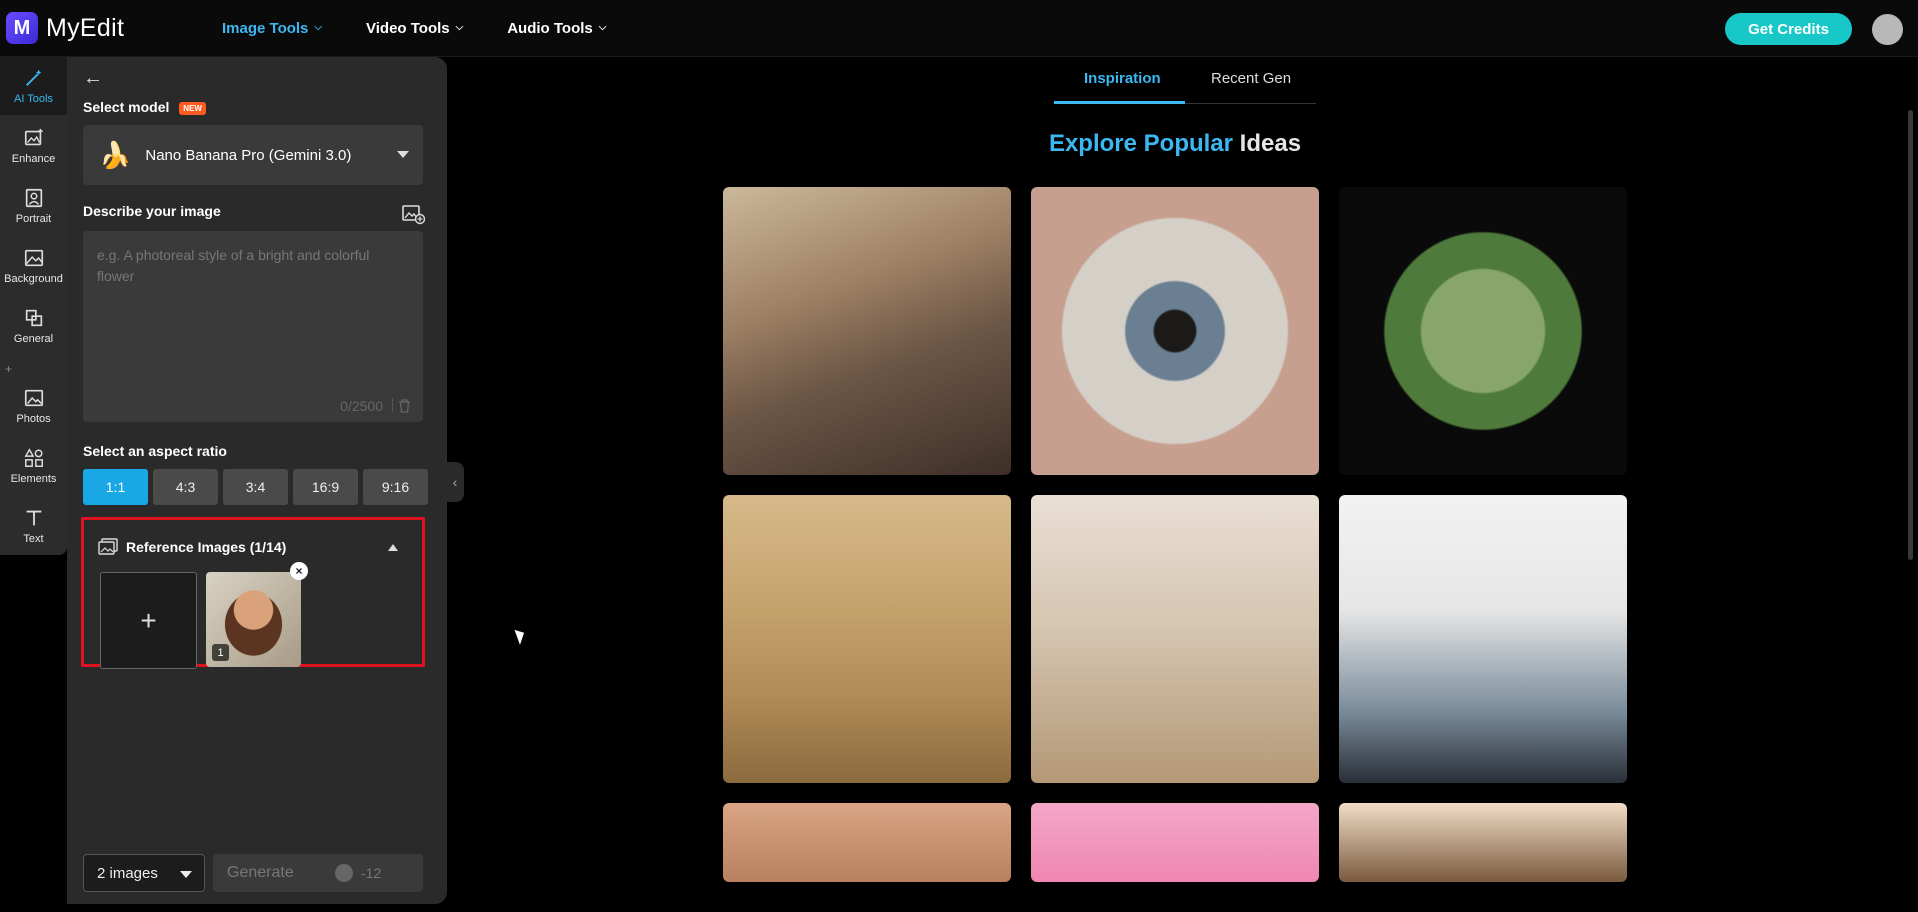 The width and height of the screenshot is (1918, 912). I want to click on reference-images-section: Reference Images (1/14) + 1 ×, so click(253, 593).